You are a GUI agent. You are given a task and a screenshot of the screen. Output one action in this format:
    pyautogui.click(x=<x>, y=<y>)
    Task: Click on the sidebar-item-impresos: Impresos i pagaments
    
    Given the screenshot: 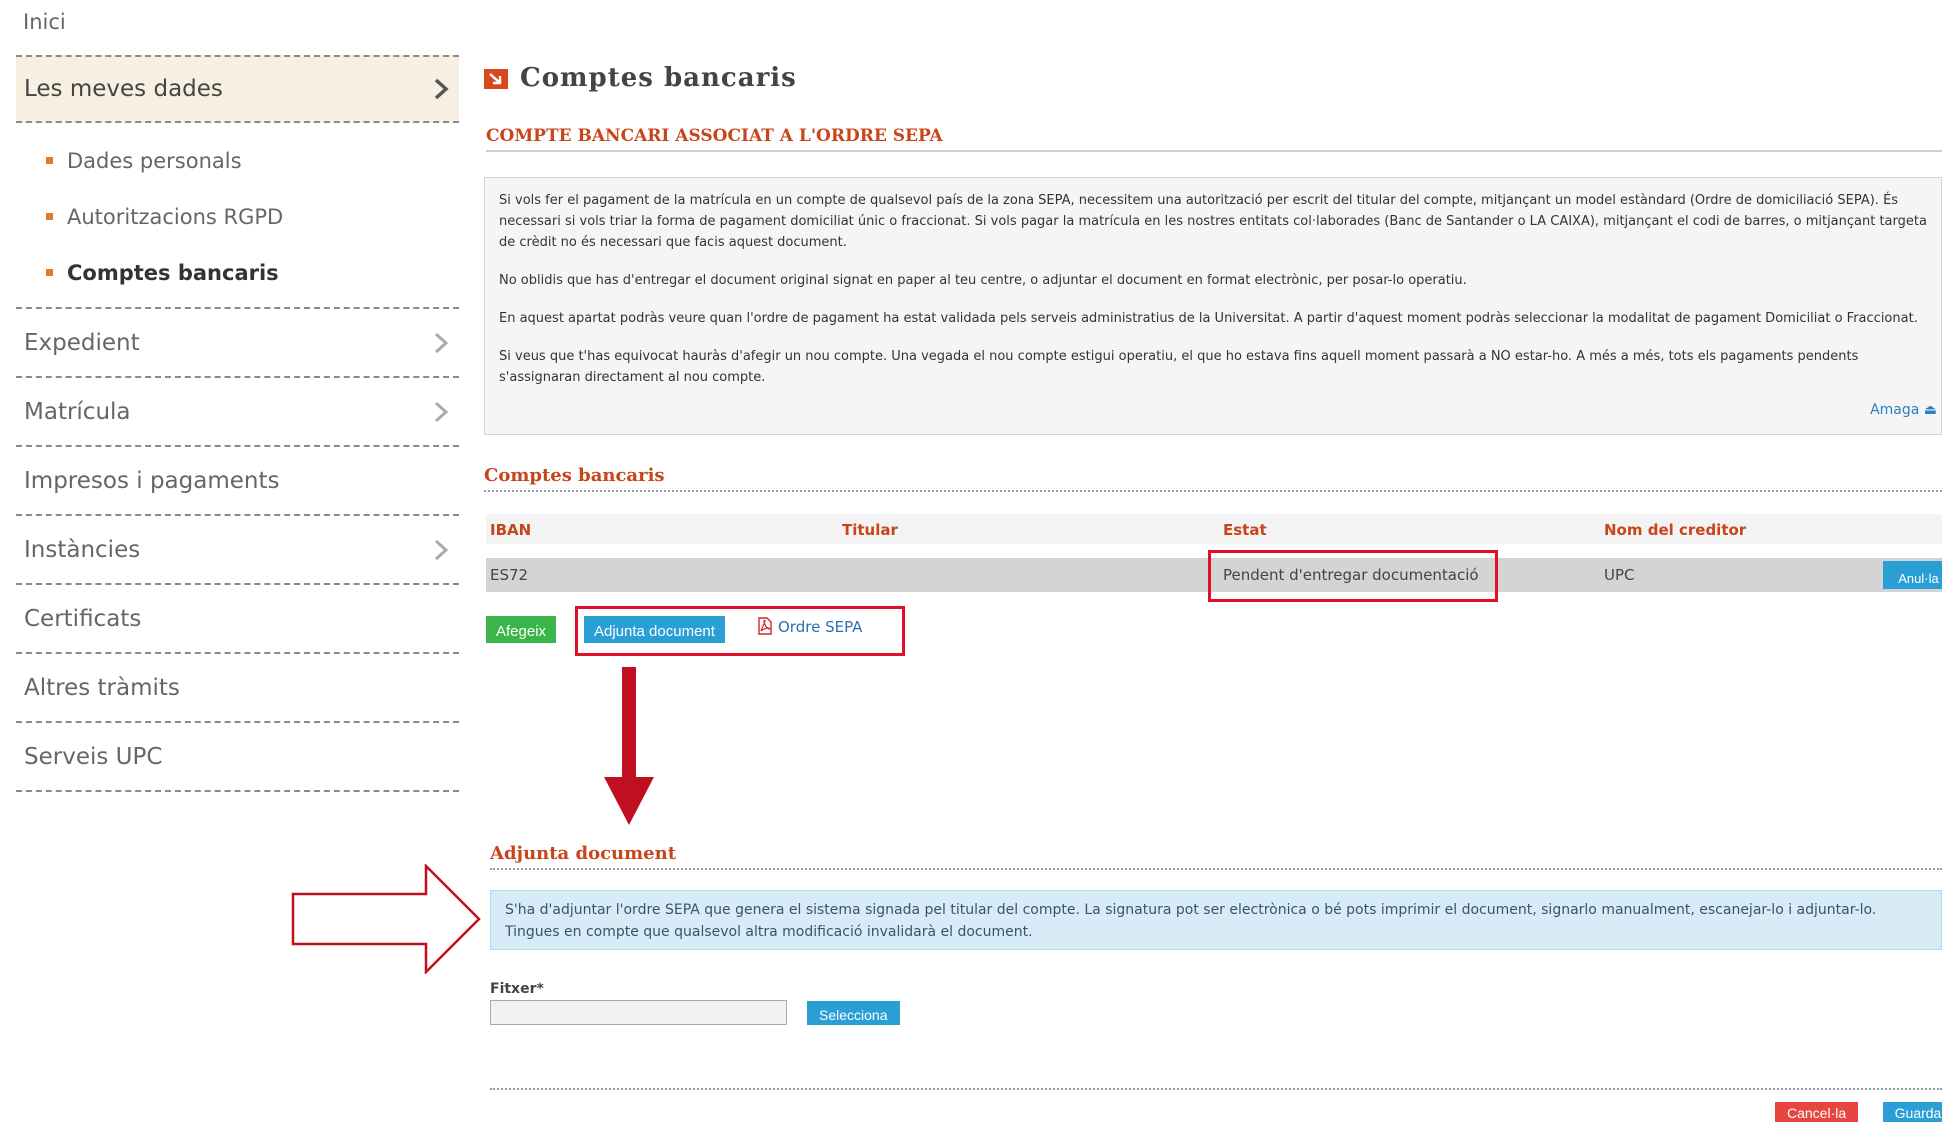 What is the action you would take?
    pyautogui.click(x=237, y=481)
    